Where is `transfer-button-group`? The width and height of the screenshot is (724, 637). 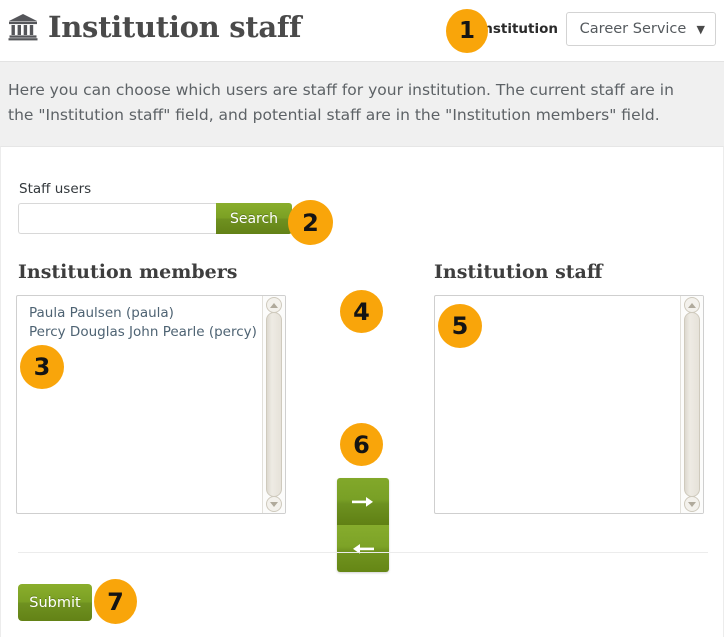 transfer-button-group is located at coordinates (363, 525).